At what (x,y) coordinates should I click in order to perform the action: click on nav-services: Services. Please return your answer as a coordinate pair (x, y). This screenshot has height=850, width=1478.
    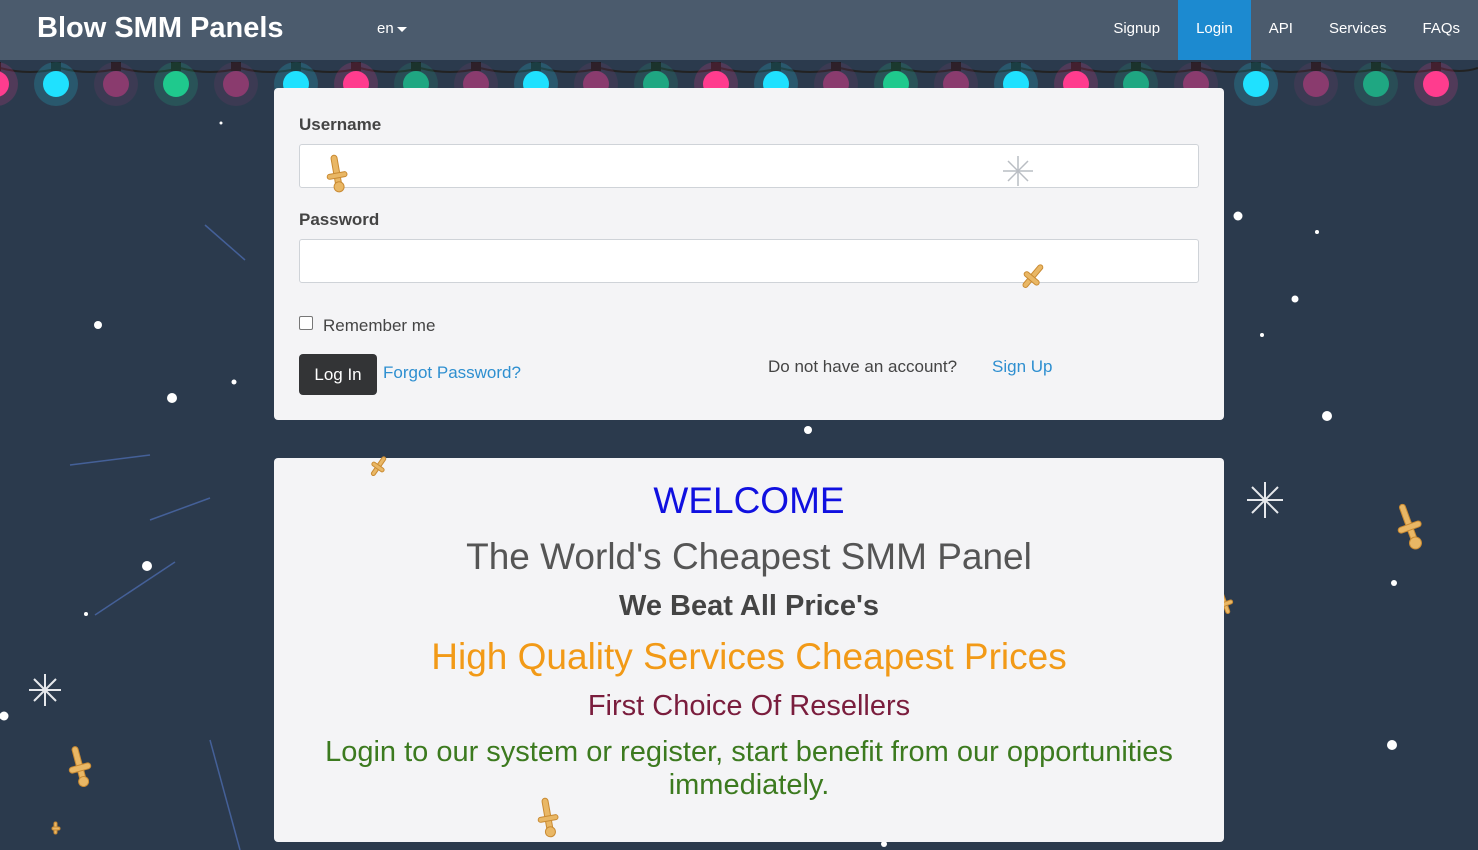
    Looking at the image, I should click on (1358, 30).